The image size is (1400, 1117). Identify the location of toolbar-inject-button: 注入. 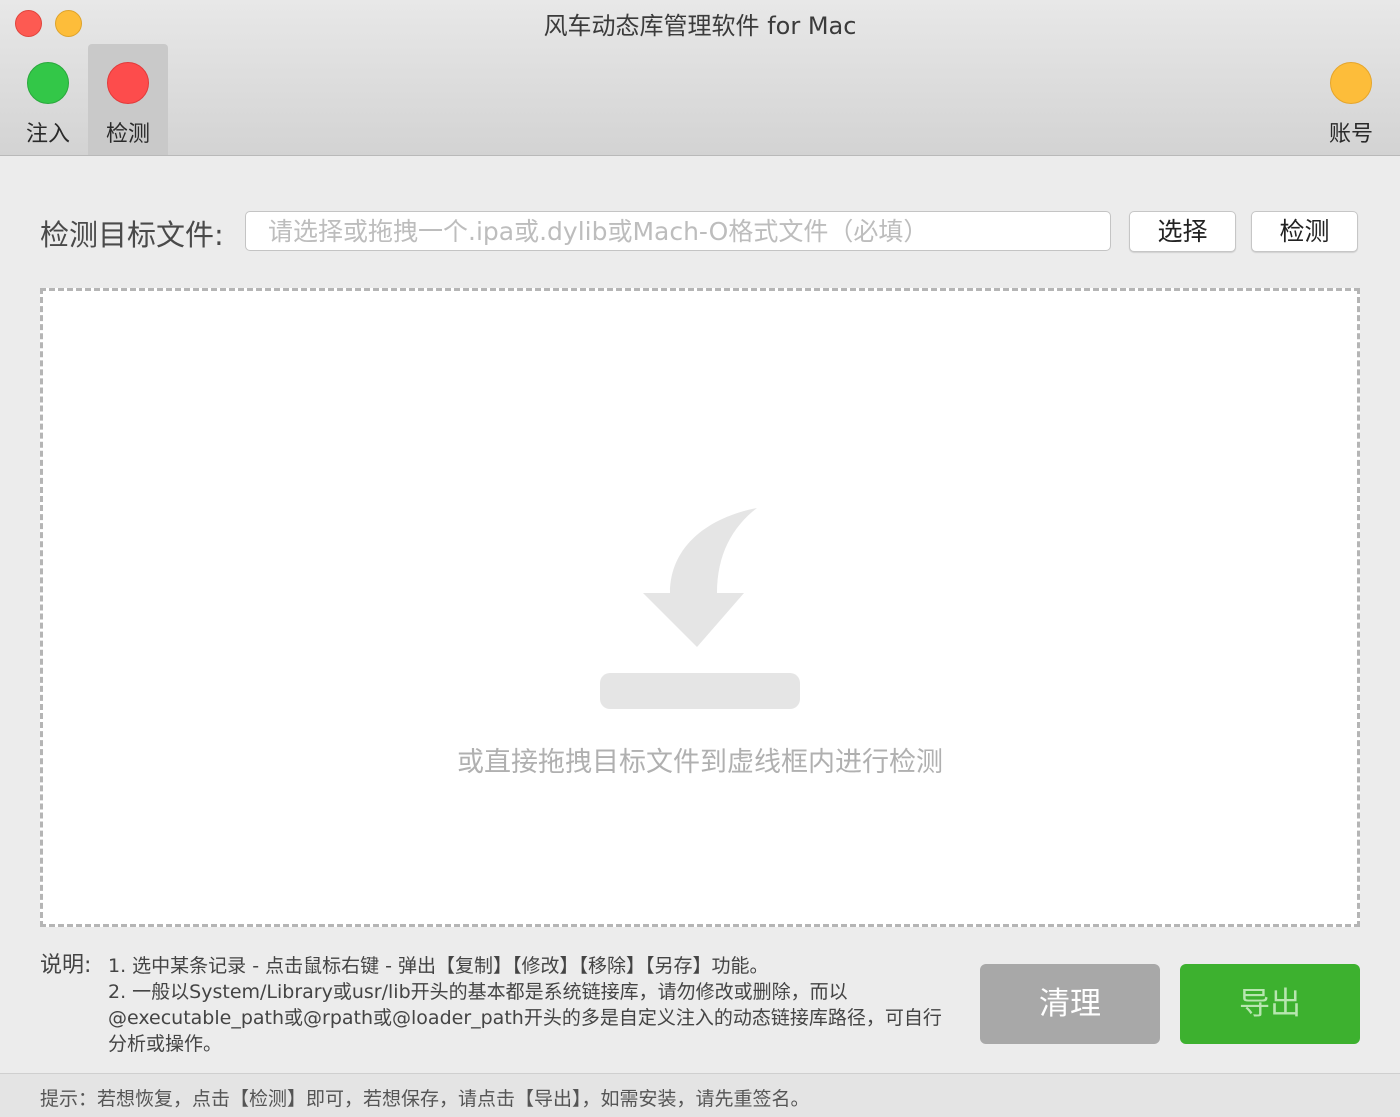
(48, 99).